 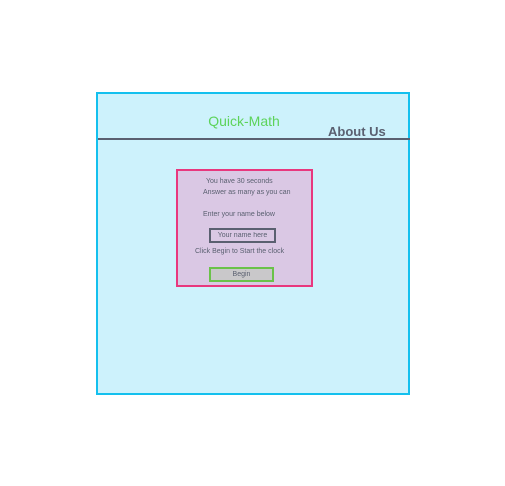 I want to click on start-instruction-text: Click Begin to Start the clock, so click(x=240, y=251).